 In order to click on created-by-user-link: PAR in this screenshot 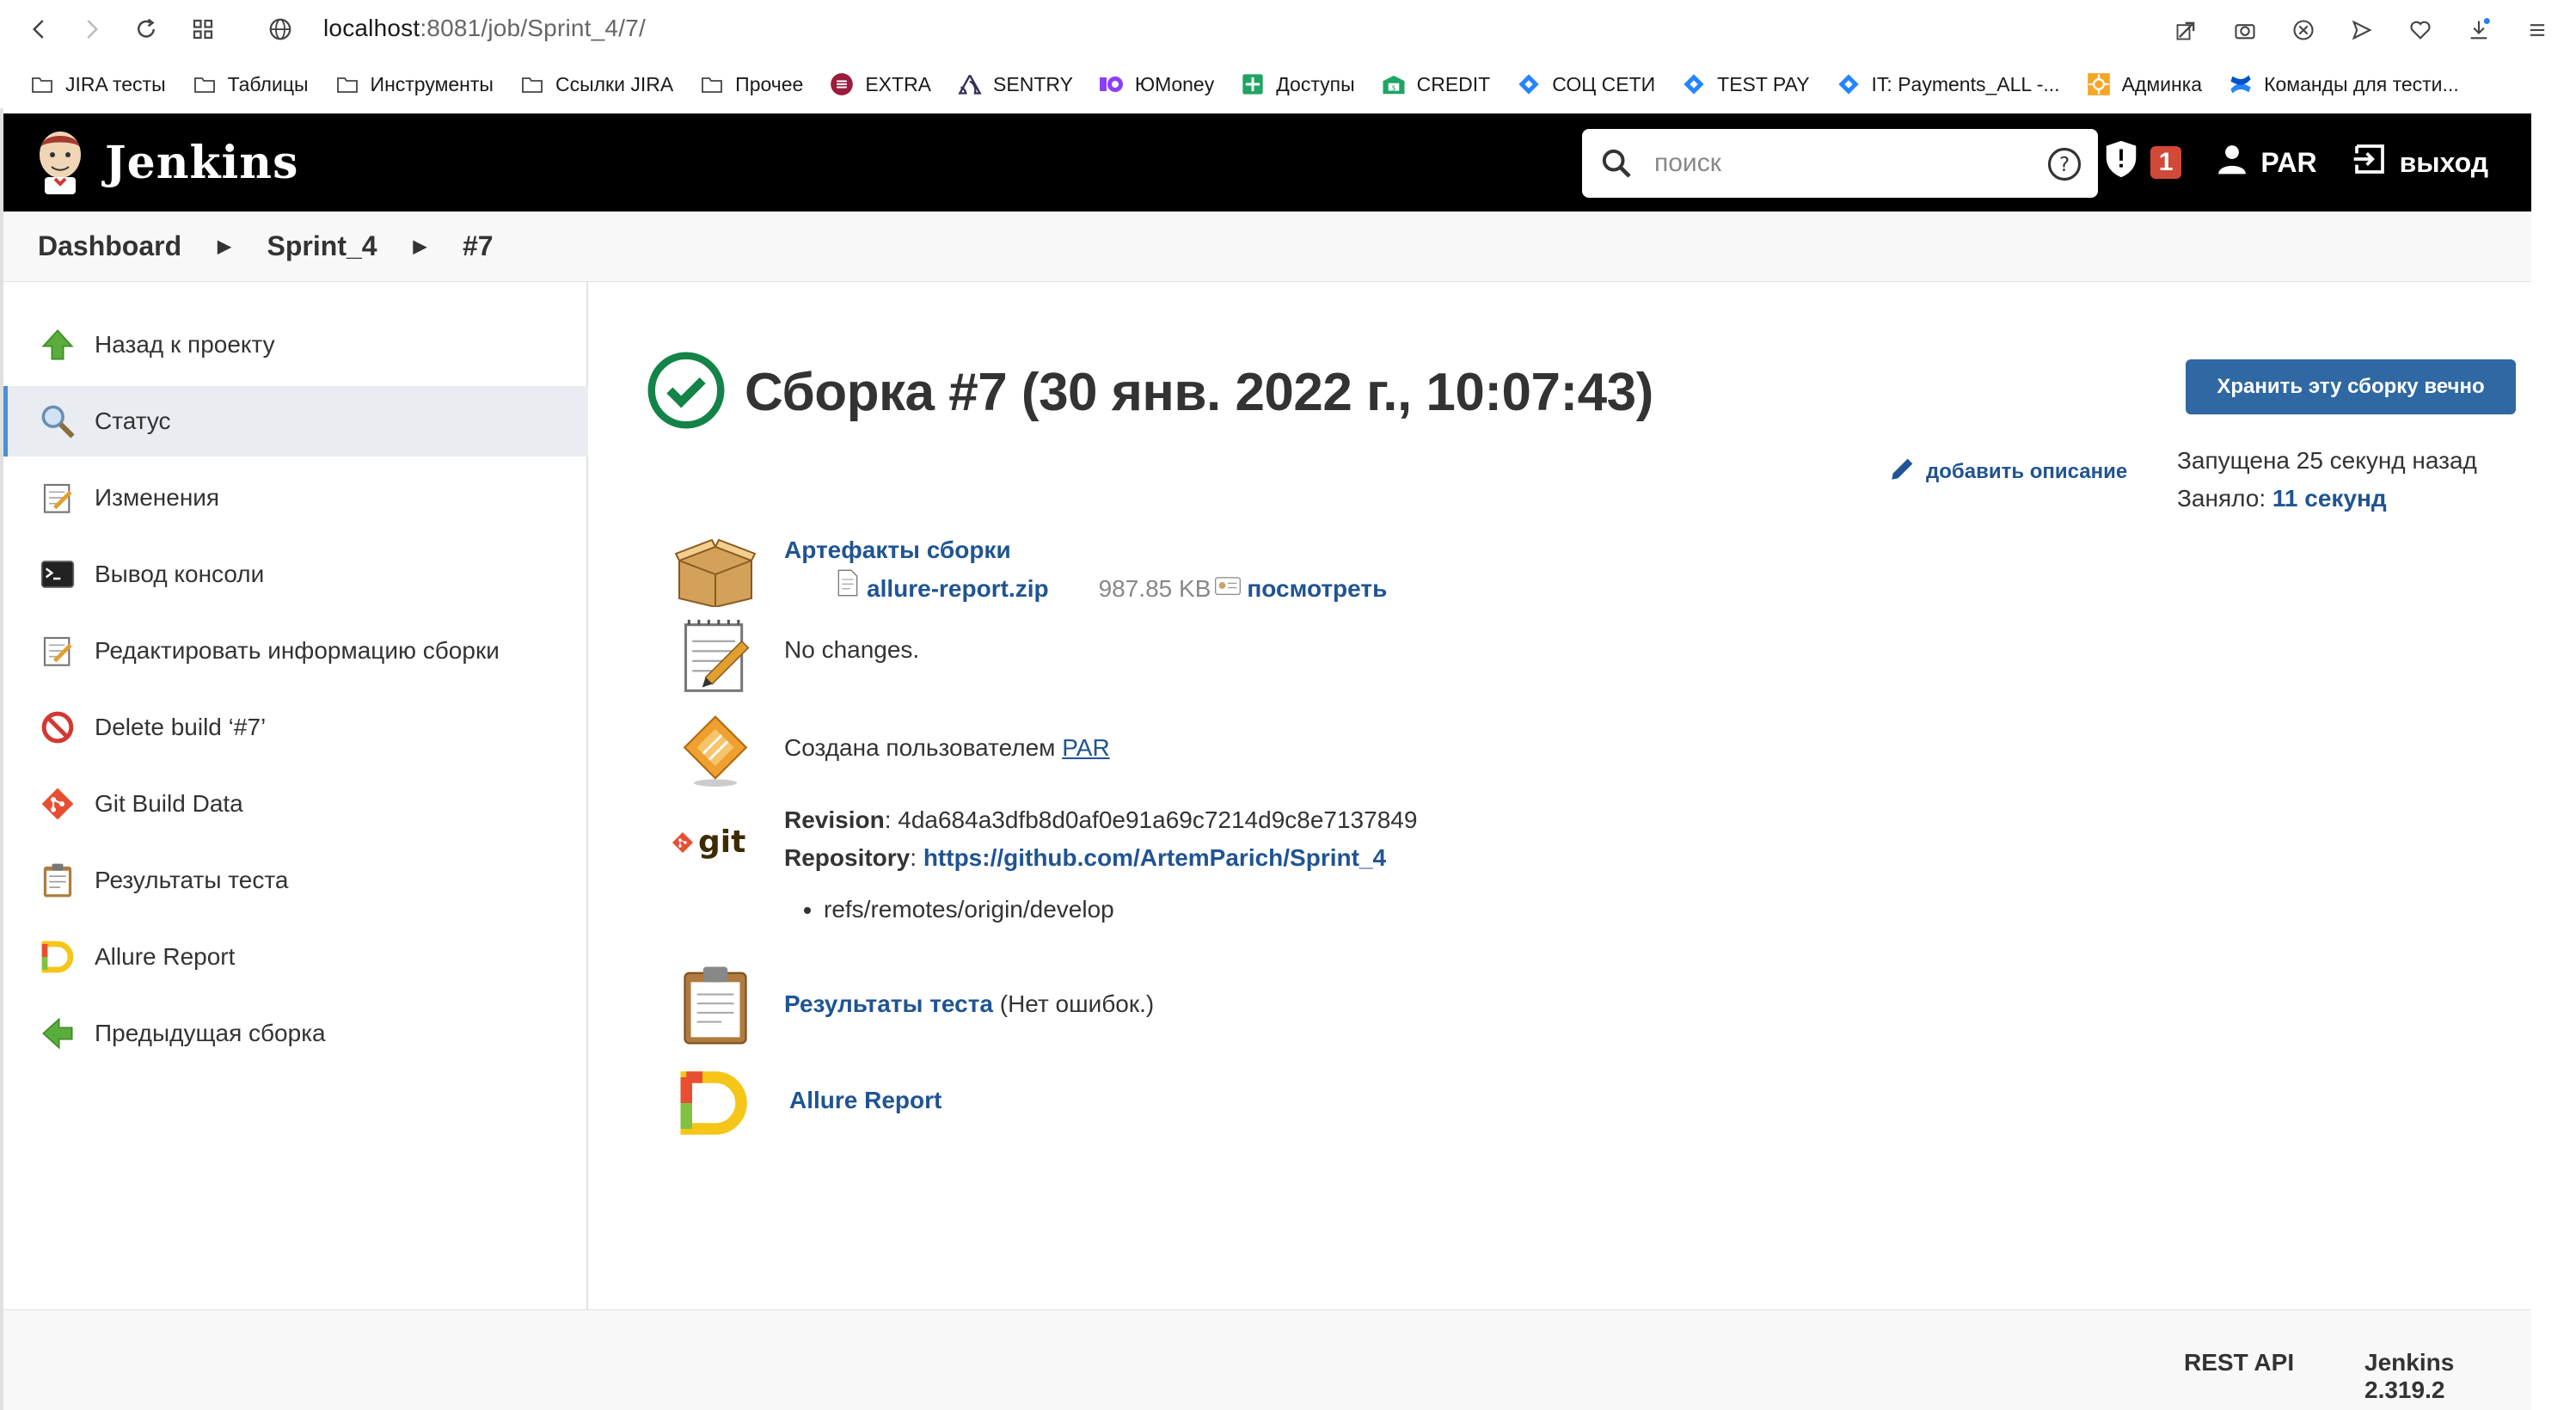, I will do `click(1086, 747)`.